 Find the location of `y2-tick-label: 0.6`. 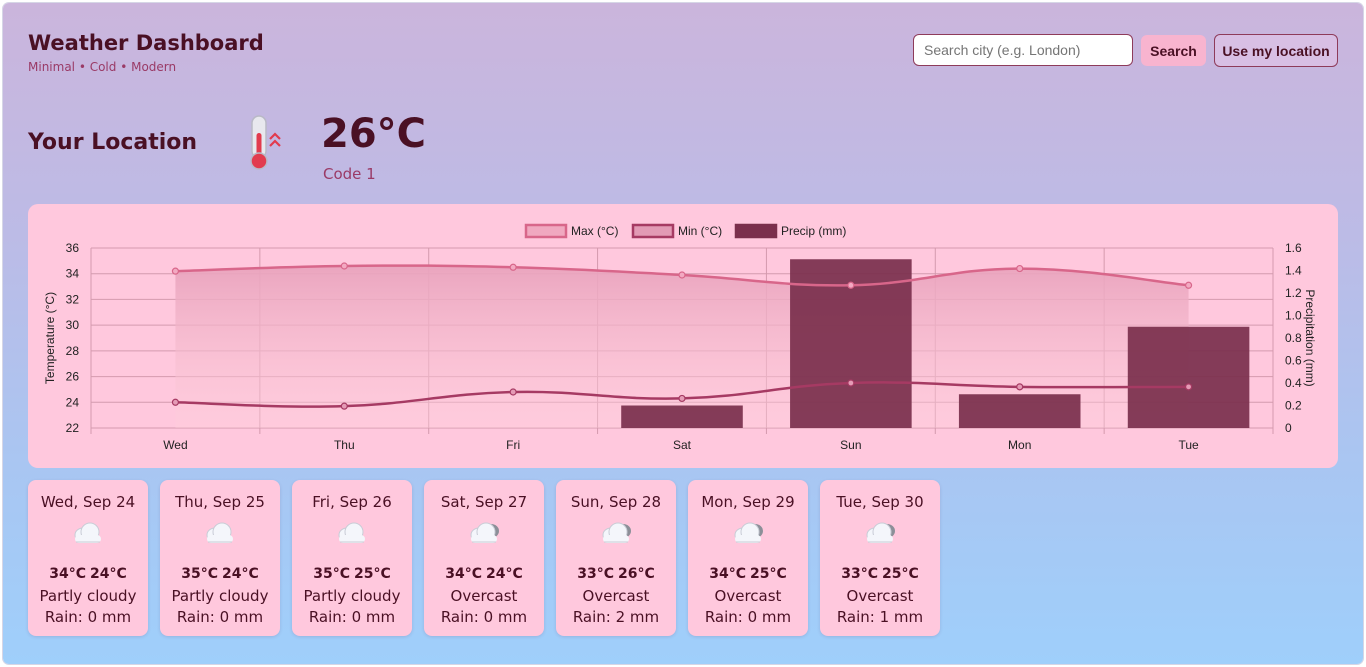

y2-tick-label: 0.6 is located at coordinates (1293, 361).